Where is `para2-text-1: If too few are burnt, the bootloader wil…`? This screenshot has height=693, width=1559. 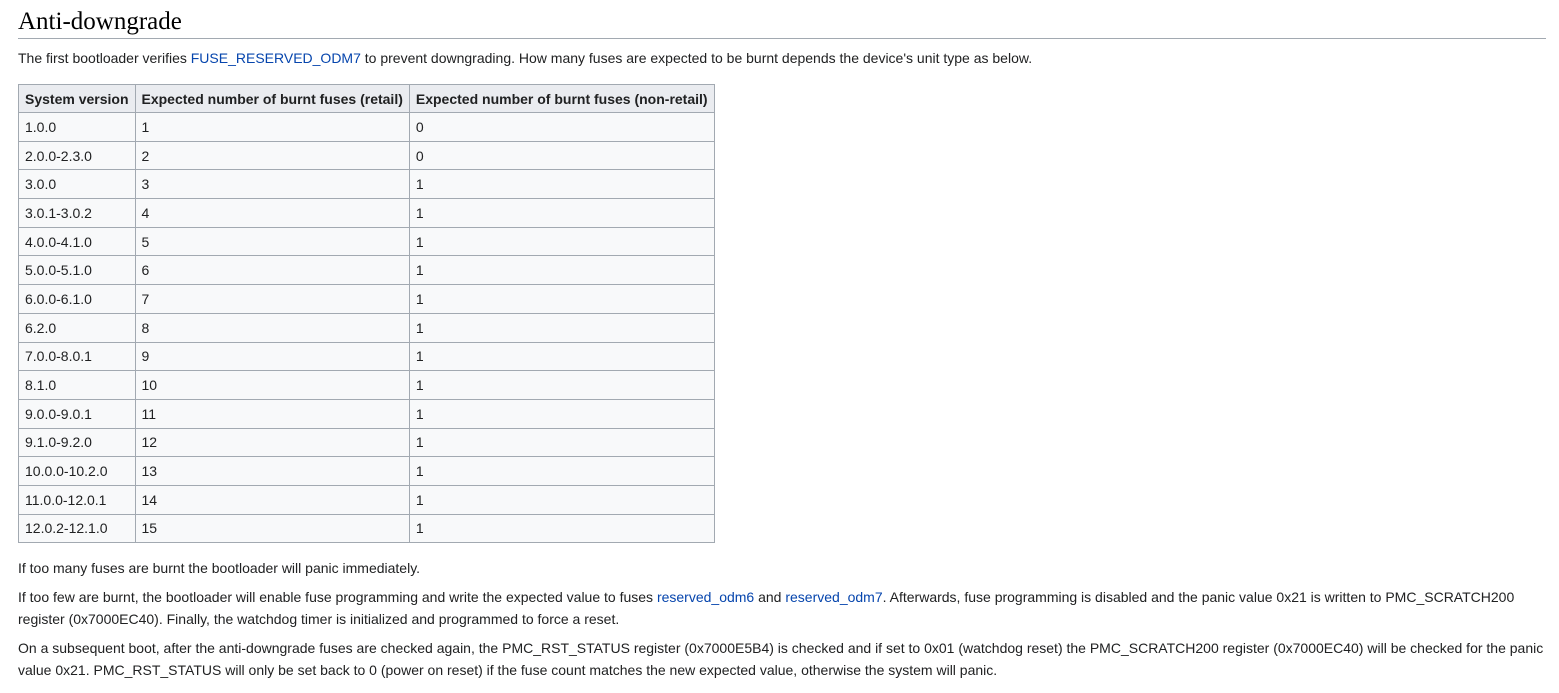 para2-text-1: If too few are burnt, the bootloader wil… is located at coordinates (337, 597).